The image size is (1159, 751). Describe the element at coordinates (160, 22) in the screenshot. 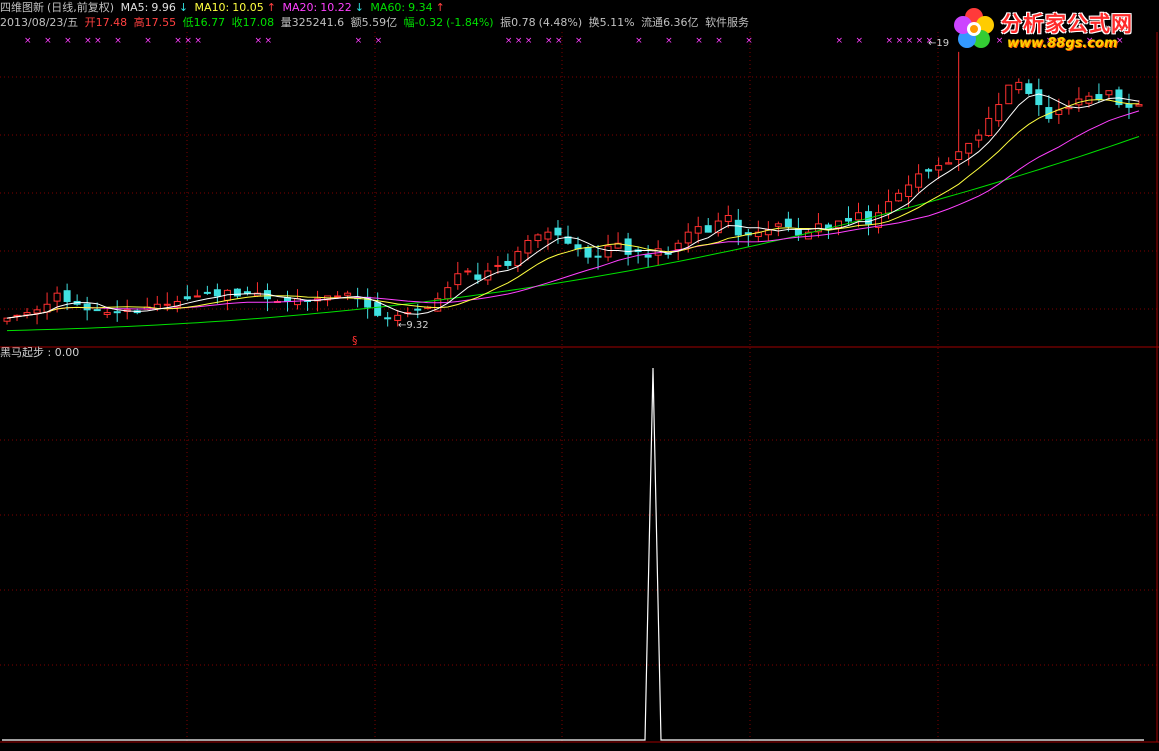

I see `high-value: 17.55` at that location.